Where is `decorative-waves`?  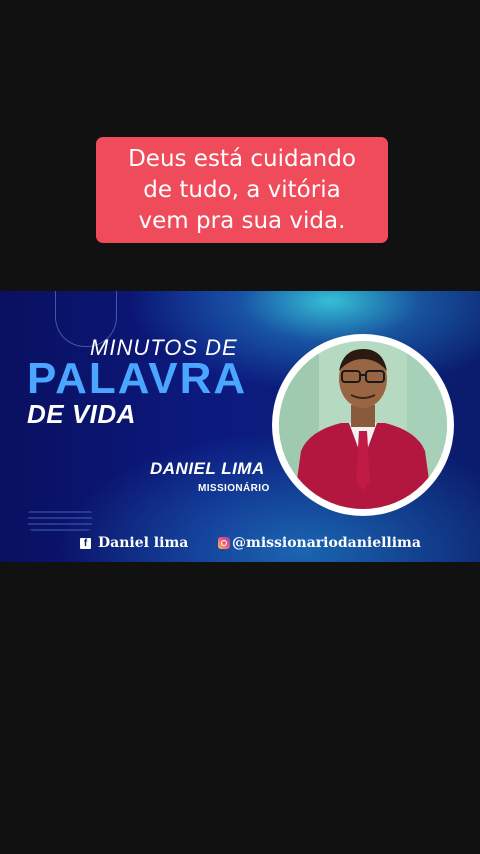 decorative-waves is located at coordinates (60, 520).